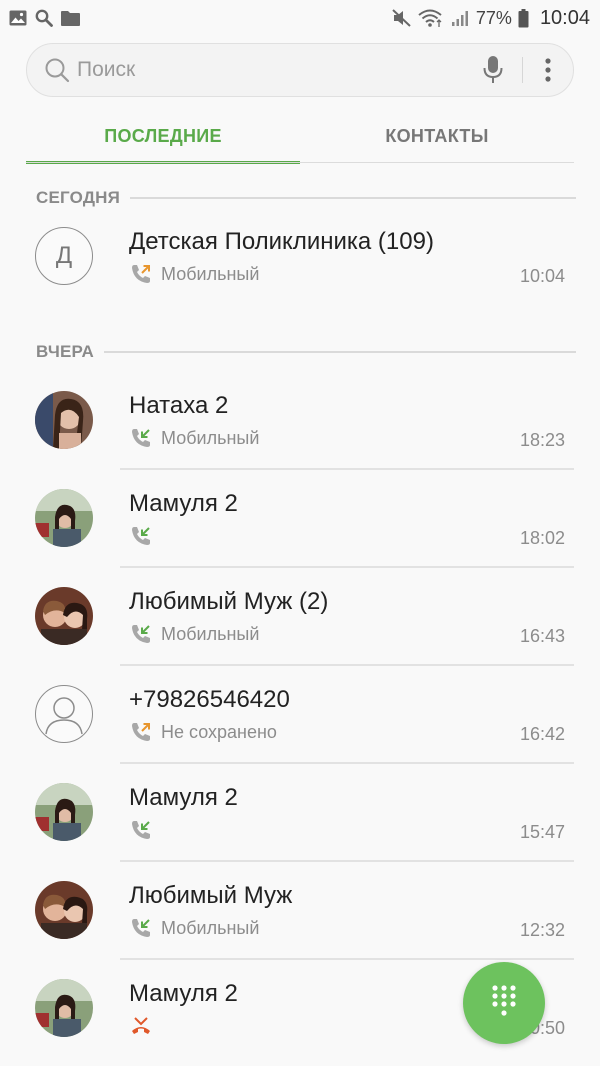 The height and width of the screenshot is (1066, 600). I want to click on dialpad-icon, so click(504, 1003).